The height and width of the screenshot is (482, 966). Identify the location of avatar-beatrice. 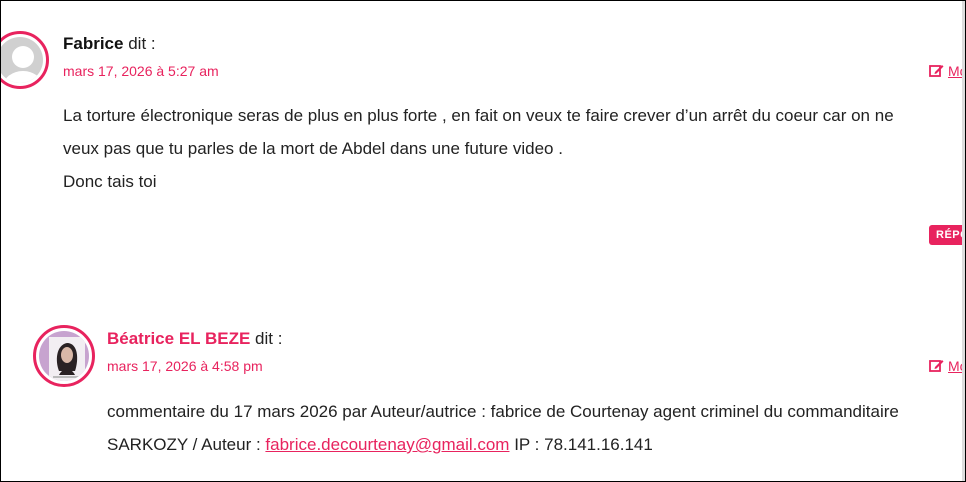
(64, 356).